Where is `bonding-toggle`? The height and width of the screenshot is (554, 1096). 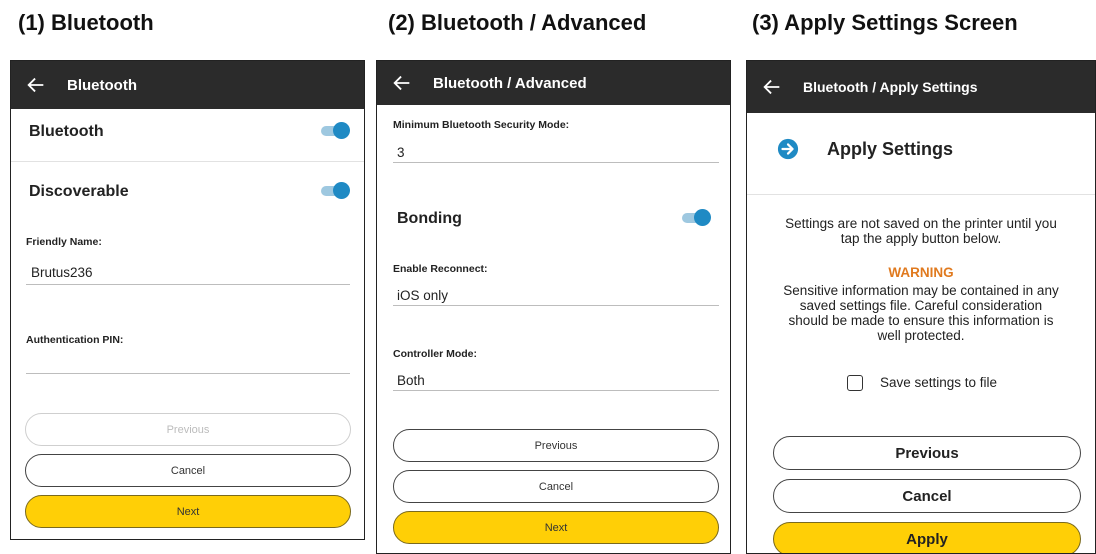
bonding-toggle is located at coordinates (696, 217).